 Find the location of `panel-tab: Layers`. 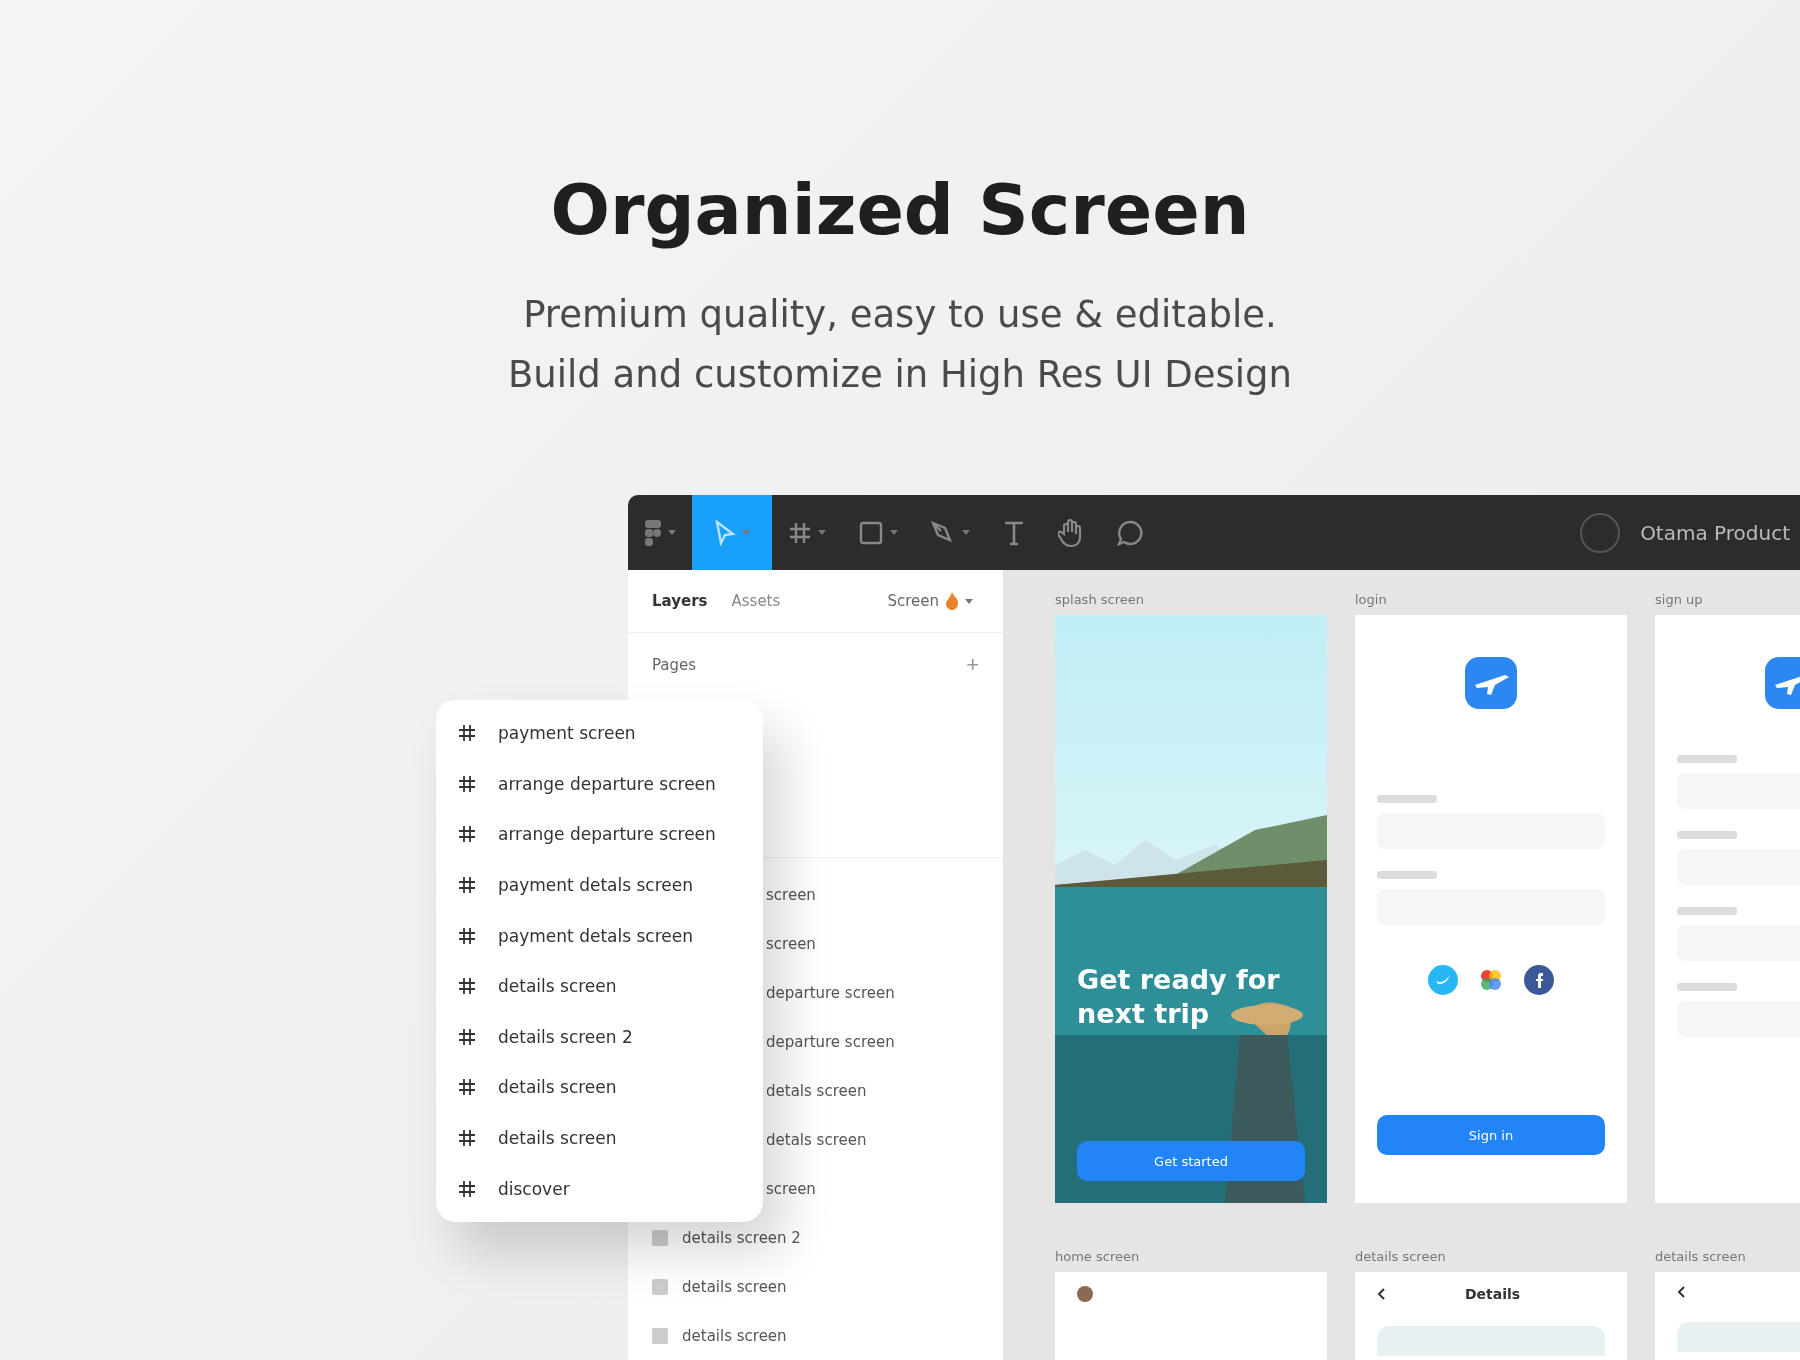

panel-tab: Layers is located at coordinates (680, 601).